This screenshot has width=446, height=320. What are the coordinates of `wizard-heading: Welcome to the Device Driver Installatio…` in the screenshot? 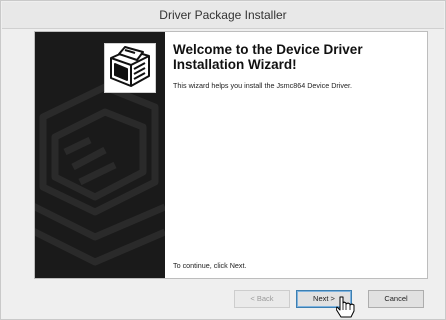 It's located at (268, 57).